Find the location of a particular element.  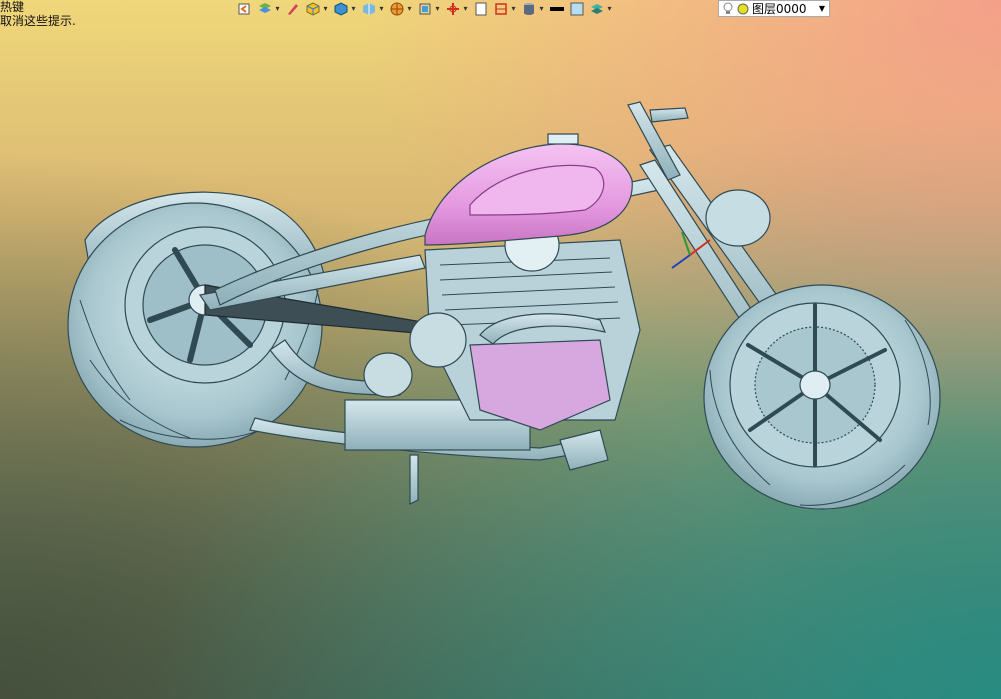

solid-button: ▾ is located at coordinates (317, 8).